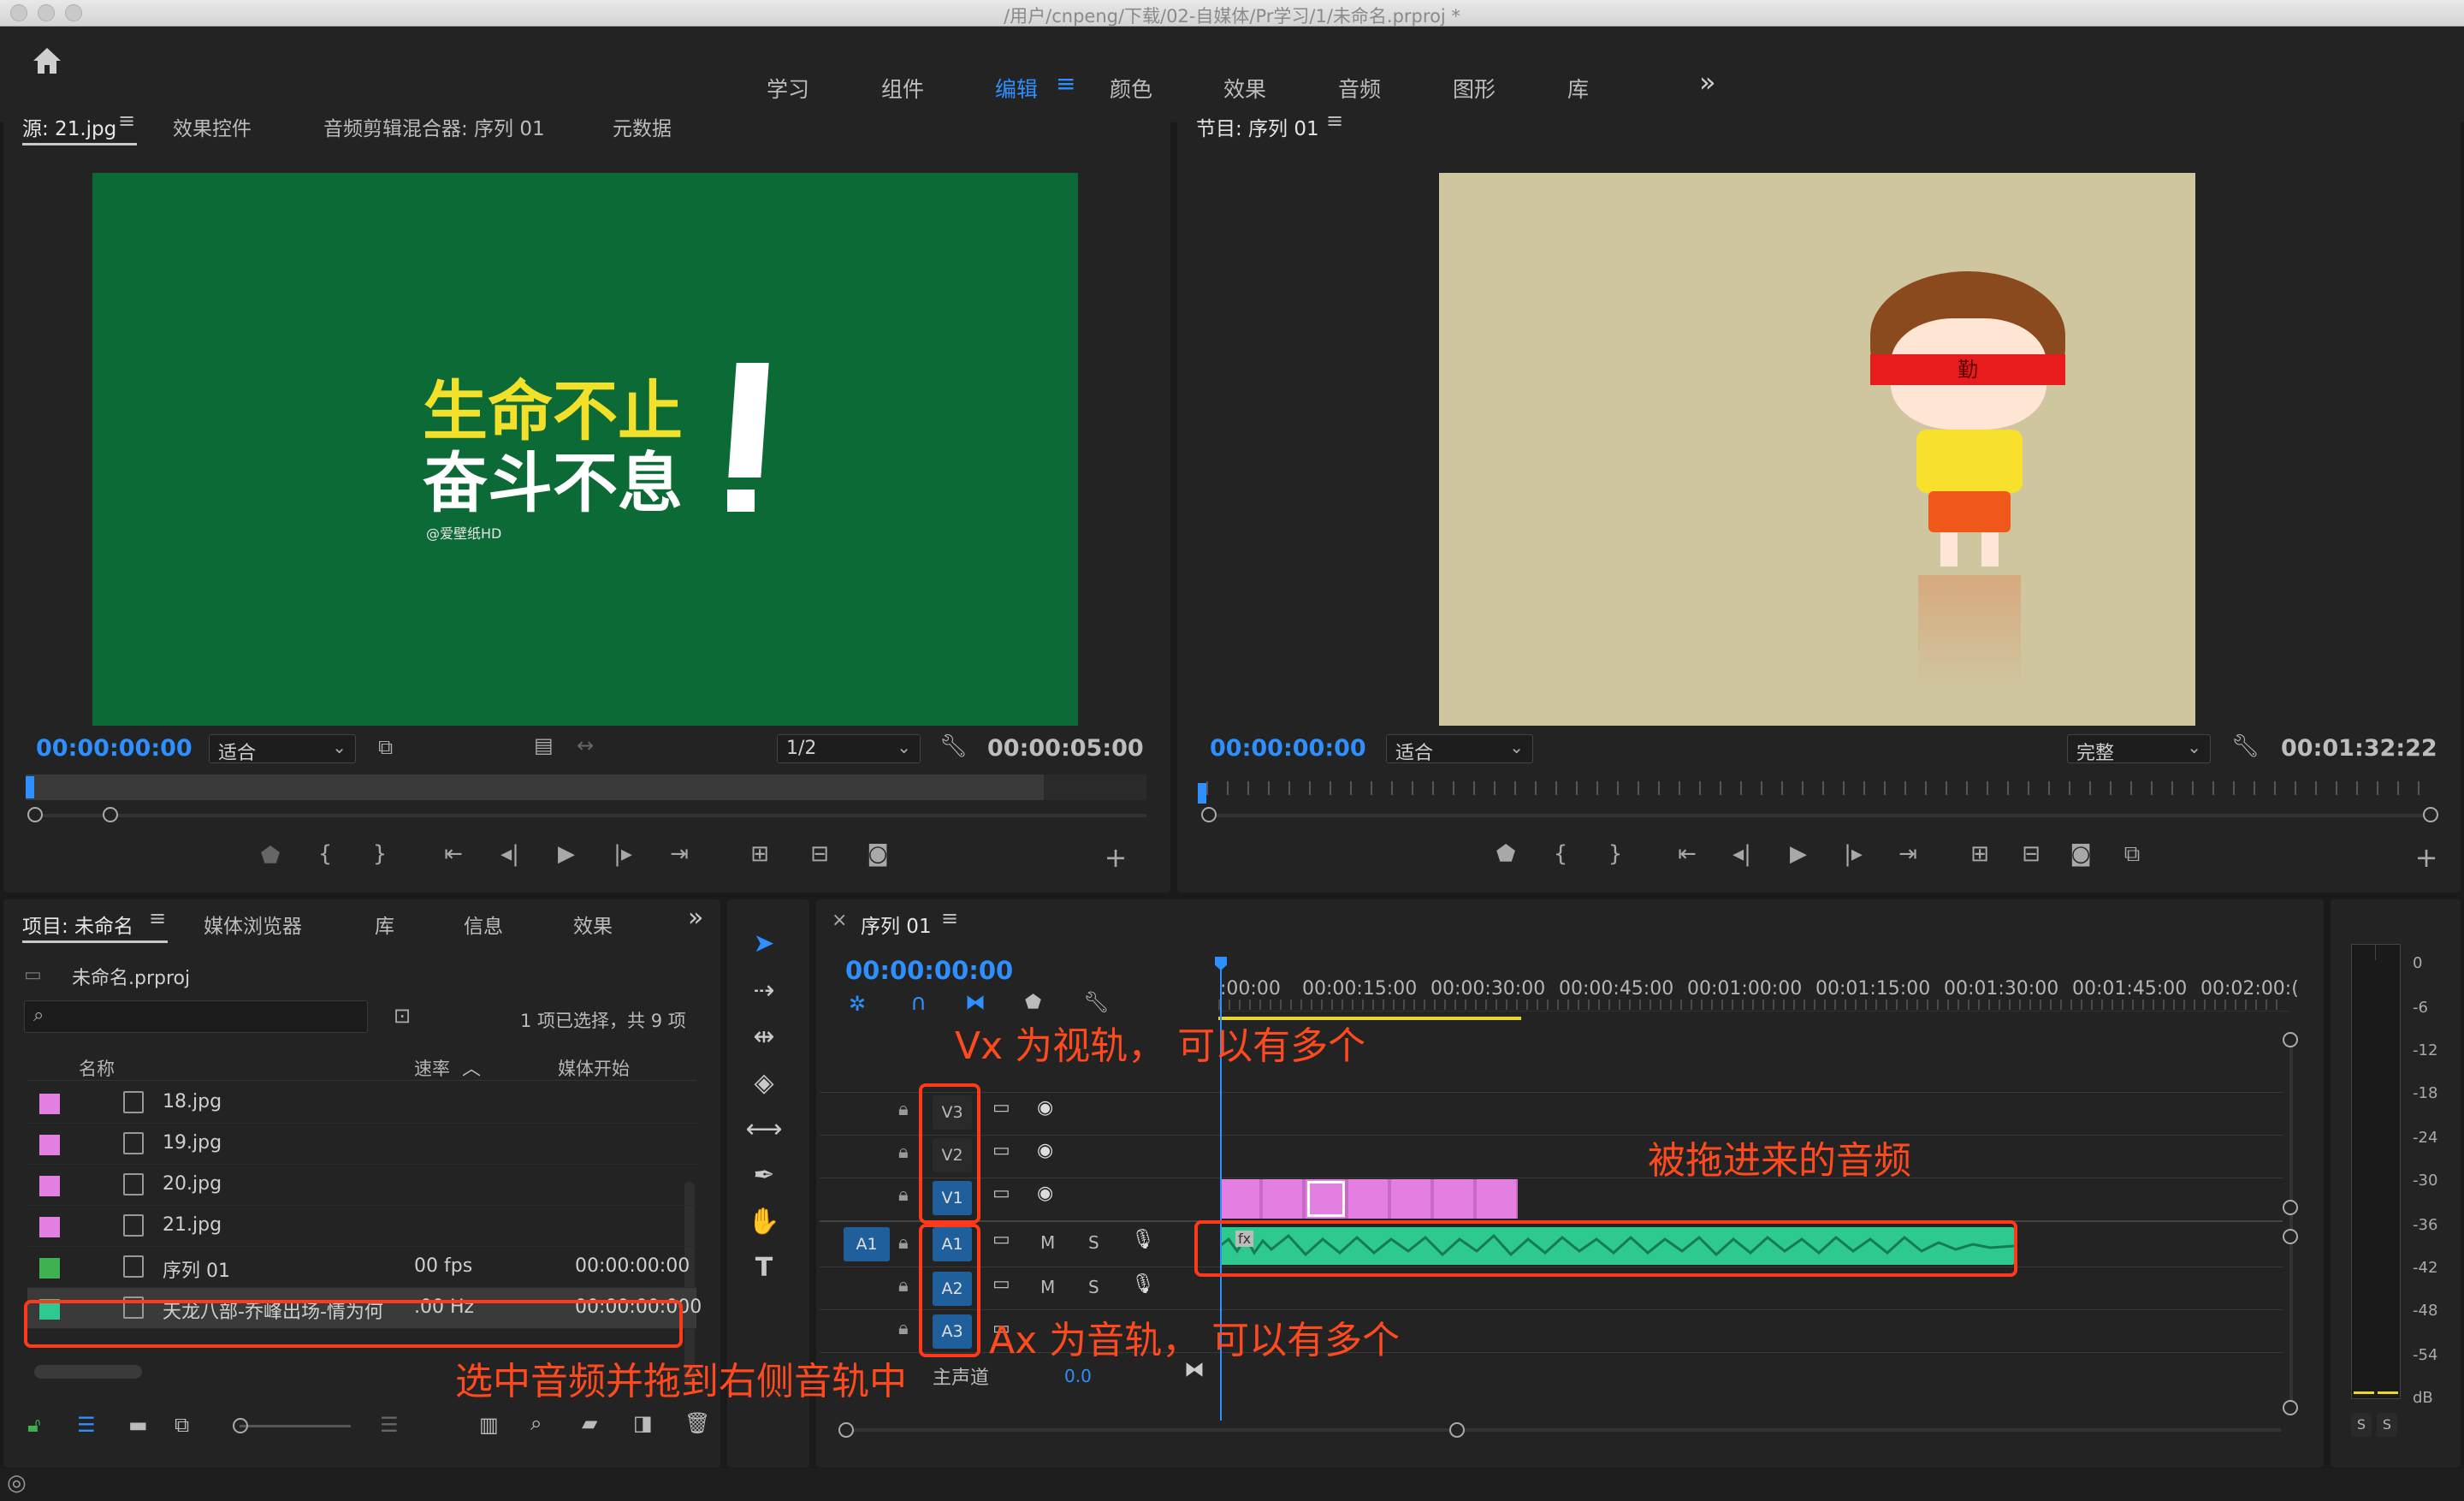 Image resolution: width=2464 pixels, height=1501 pixels. What do you see at coordinates (1853, 854) in the screenshot?
I see `step-forward-icon: |▸` at bounding box center [1853, 854].